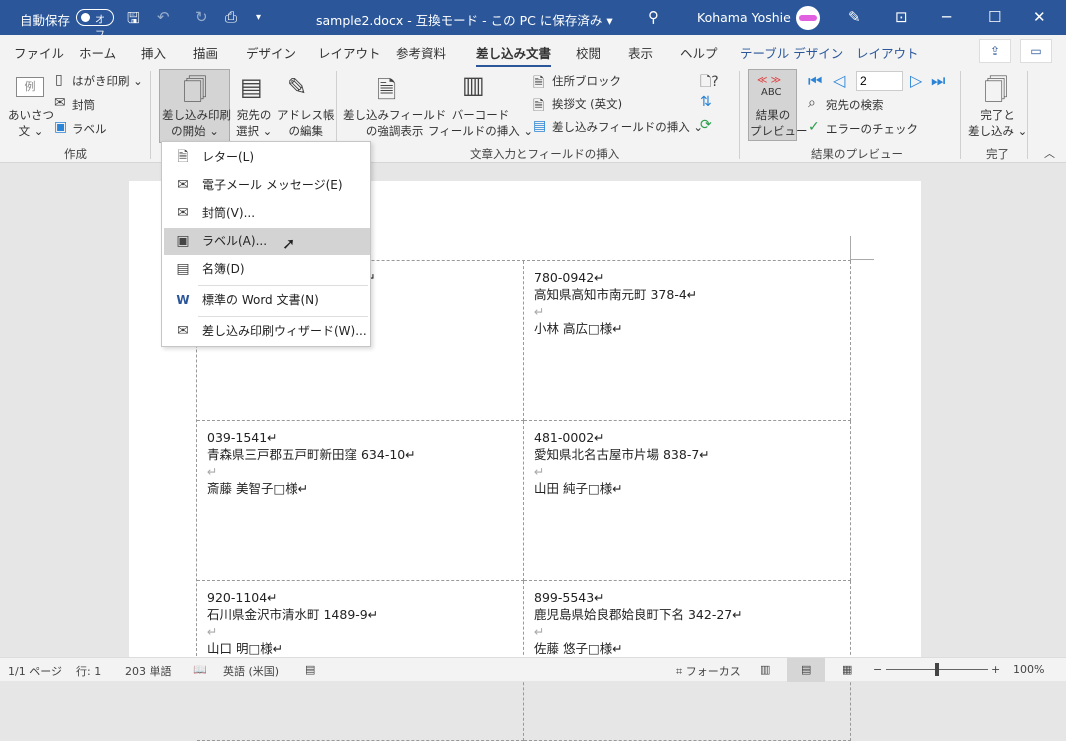 The image size is (1066, 741). Describe the element at coordinates (267, 185) in the screenshot. I see `menu-item-email: ✉ 電子メール メッセージ(E)` at that location.